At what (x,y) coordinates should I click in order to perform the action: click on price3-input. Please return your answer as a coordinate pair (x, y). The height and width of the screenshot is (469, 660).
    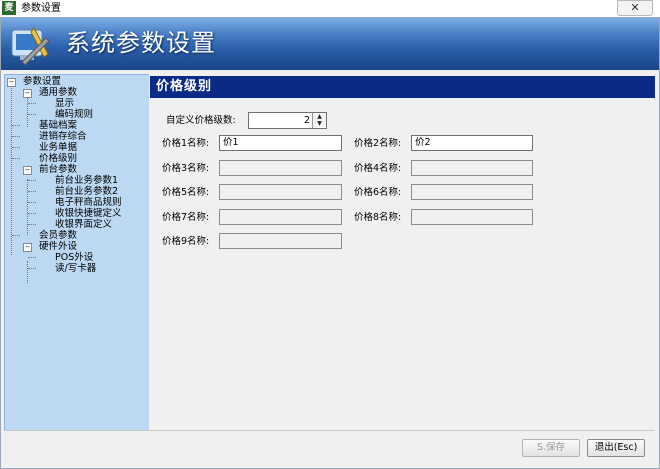
    Looking at the image, I should click on (280, 168).